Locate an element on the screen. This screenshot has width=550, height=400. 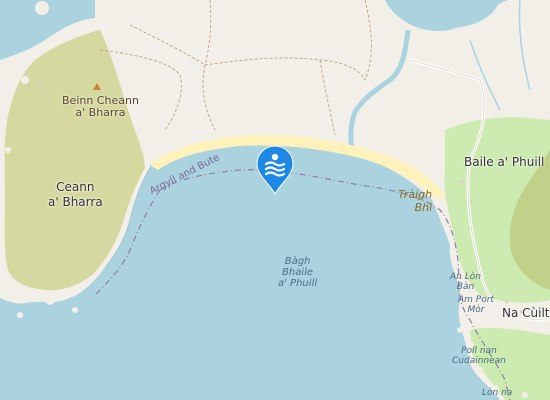
swimming-marker is located at coordinates (275, 172).